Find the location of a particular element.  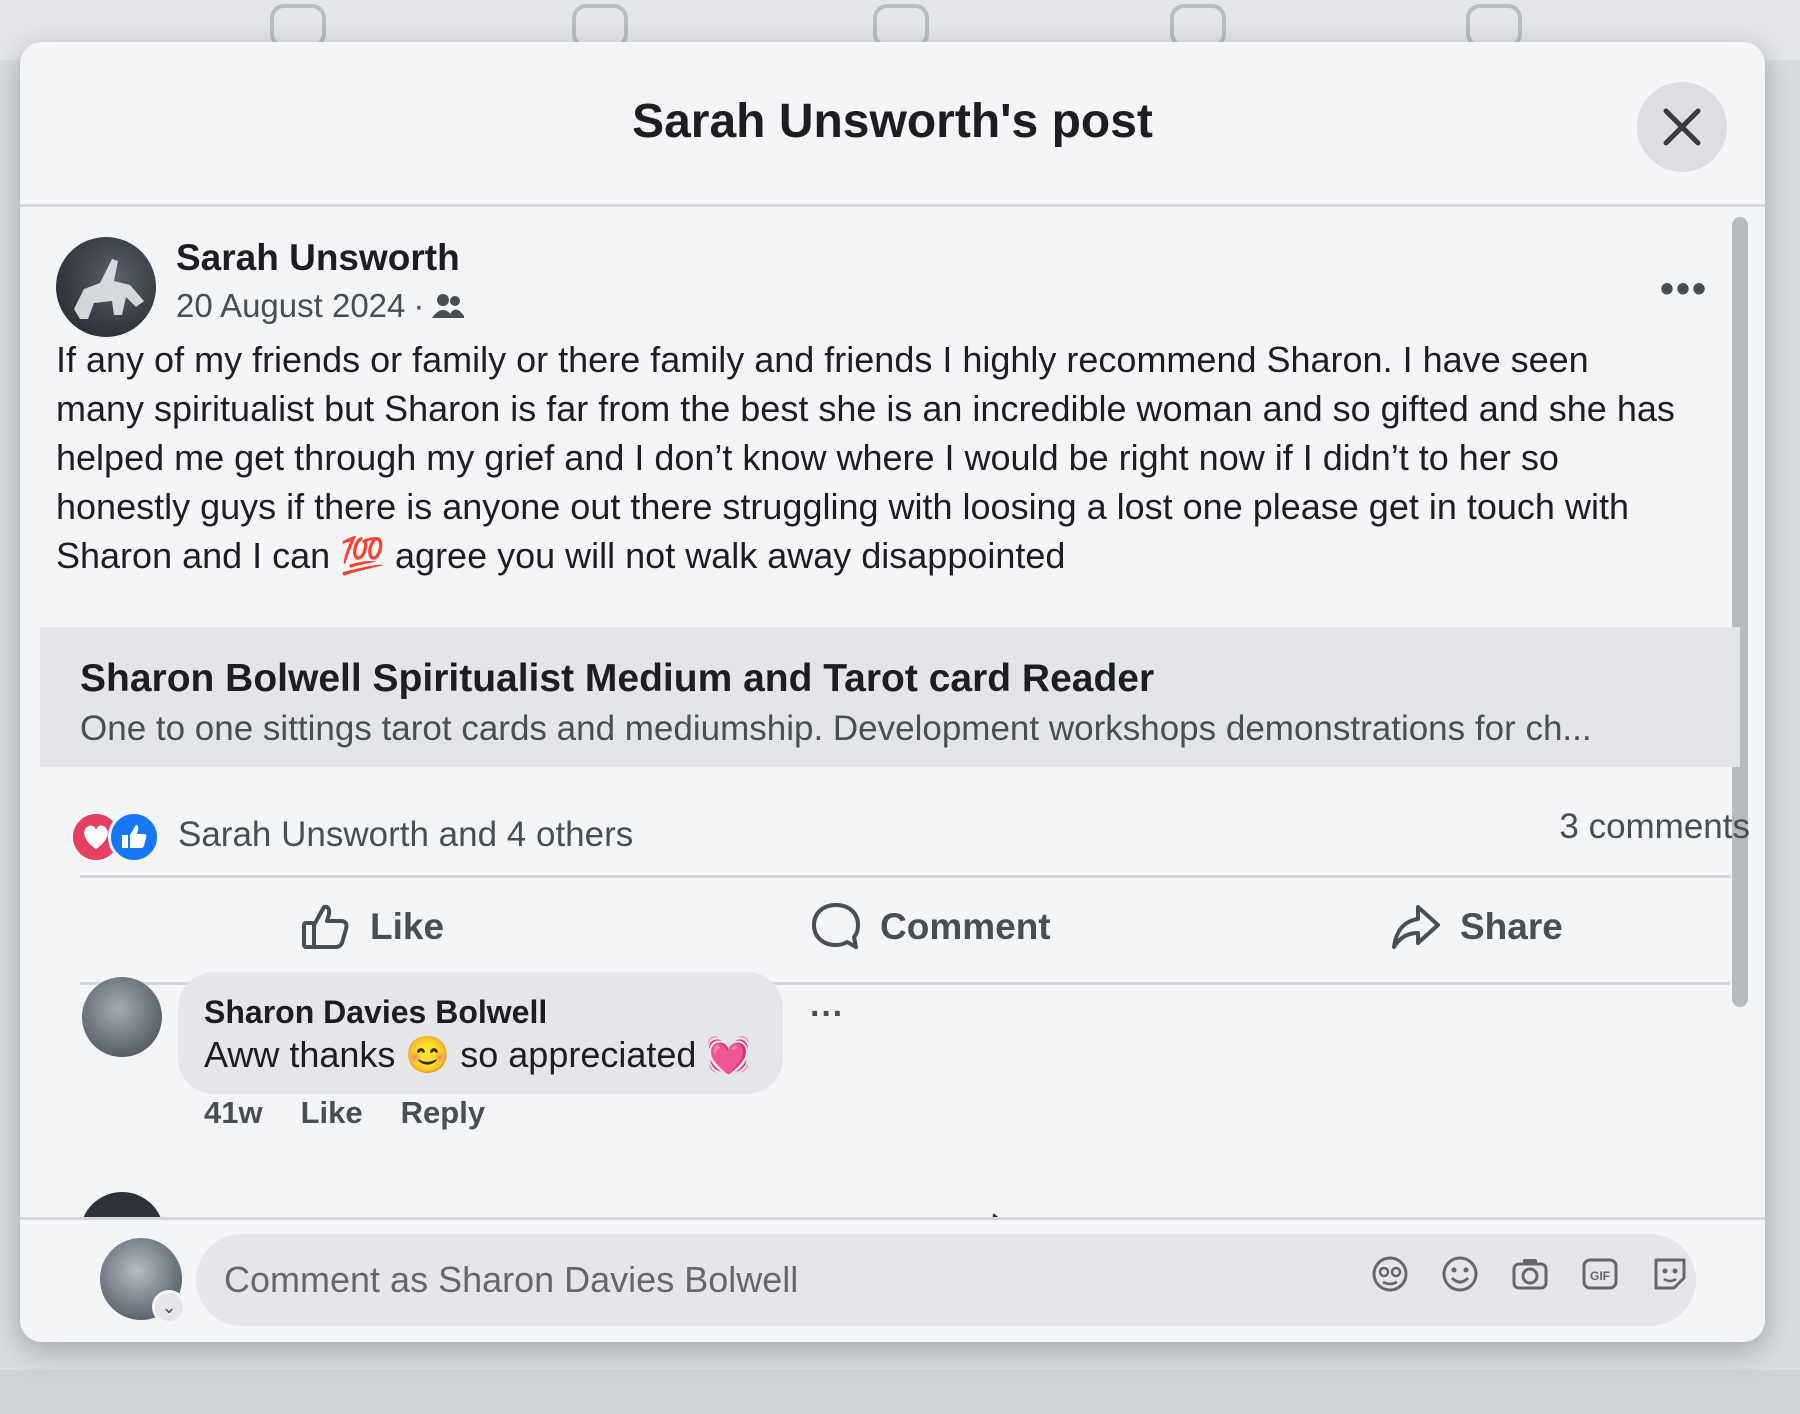

comment-button: Comment is located at coordinates (930, 927).